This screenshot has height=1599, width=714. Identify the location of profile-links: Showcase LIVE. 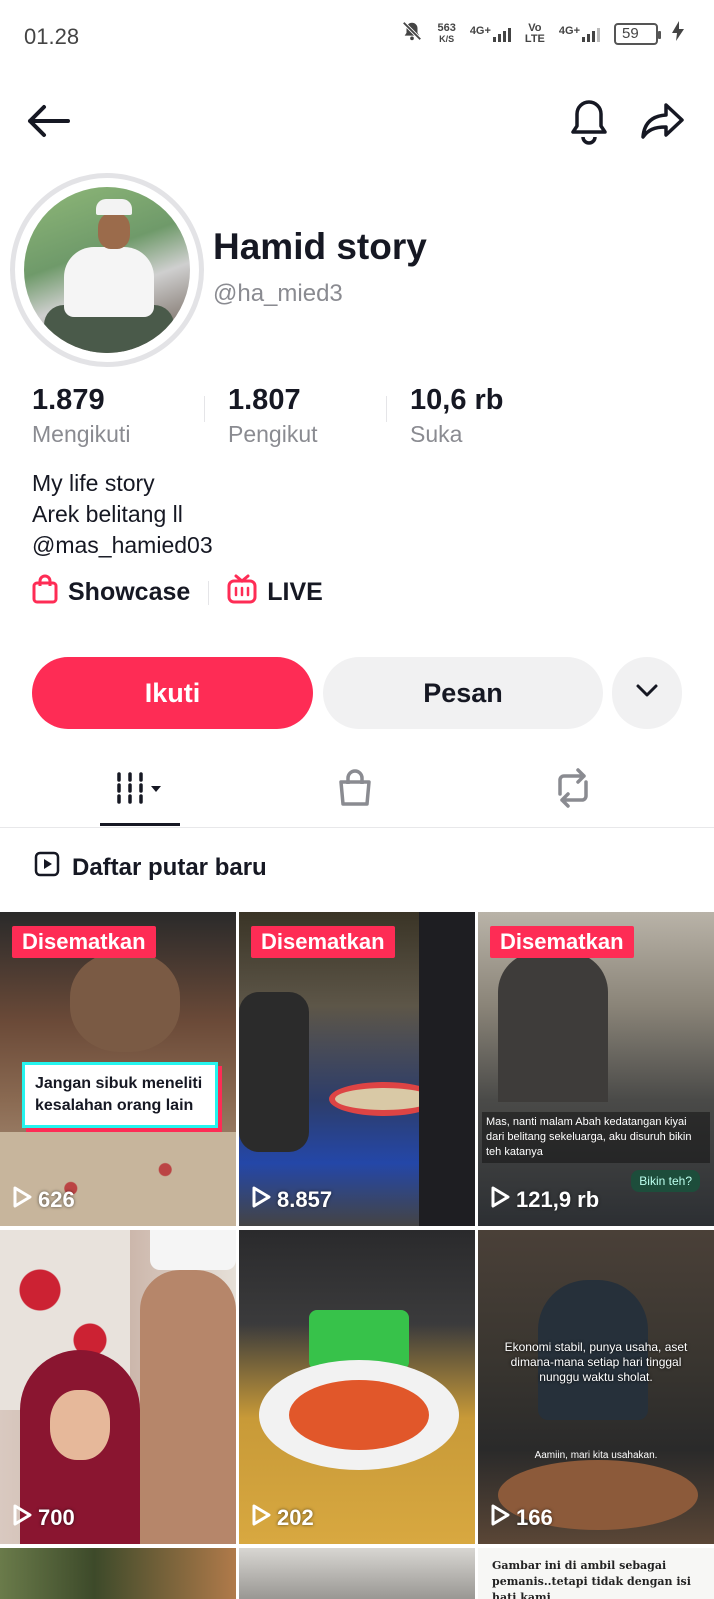
(177, 592).